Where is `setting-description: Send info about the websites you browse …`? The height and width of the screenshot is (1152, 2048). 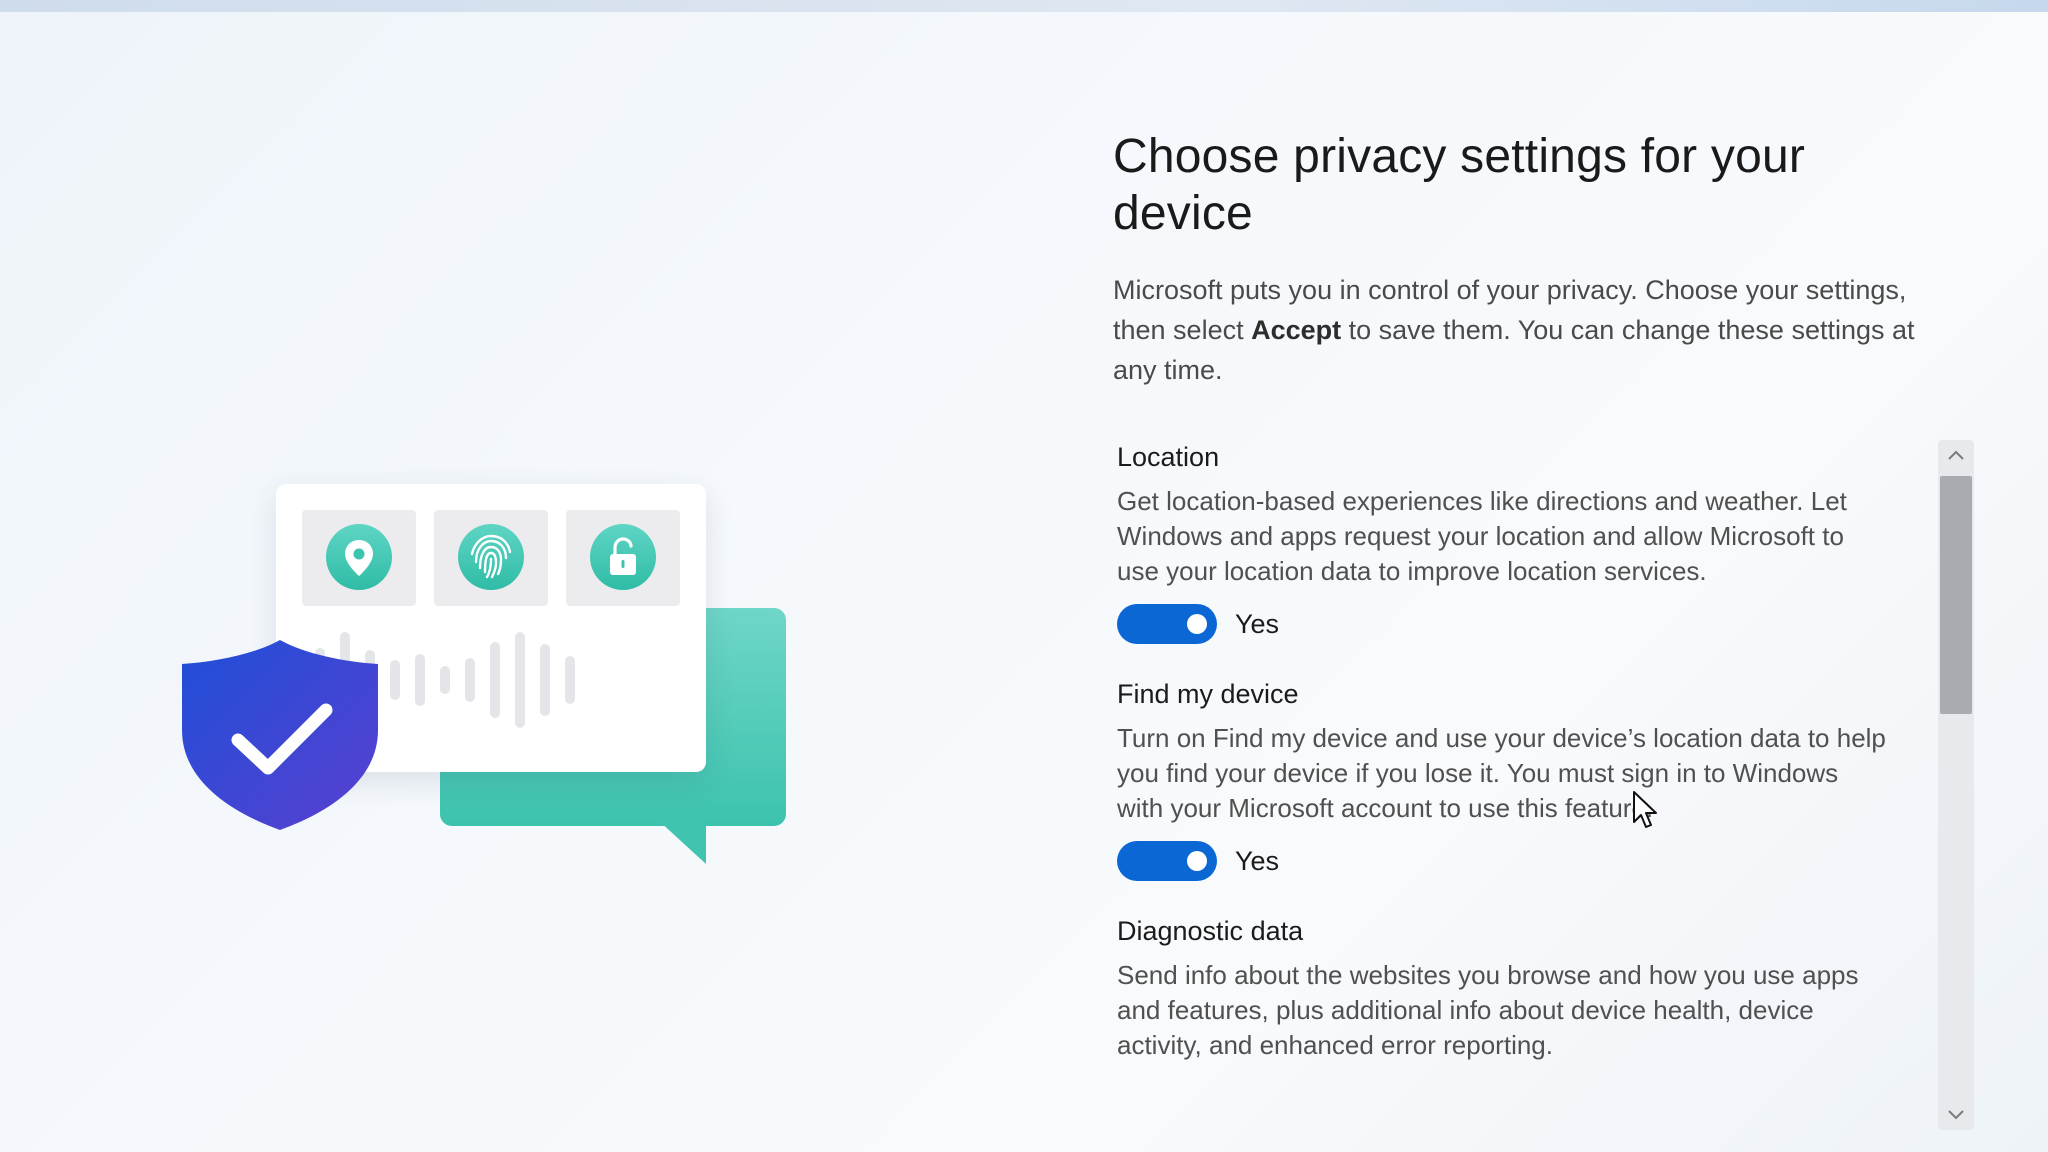 setting-description: Send info about the websites you browse … is located at coordinates (1488, 1010).